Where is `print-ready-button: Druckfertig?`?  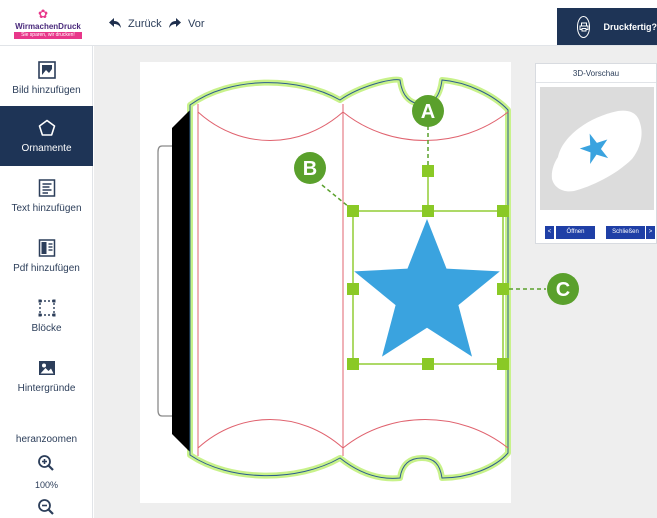
print-ready-button: Druckfertig? is located at coordinates (607, 26).